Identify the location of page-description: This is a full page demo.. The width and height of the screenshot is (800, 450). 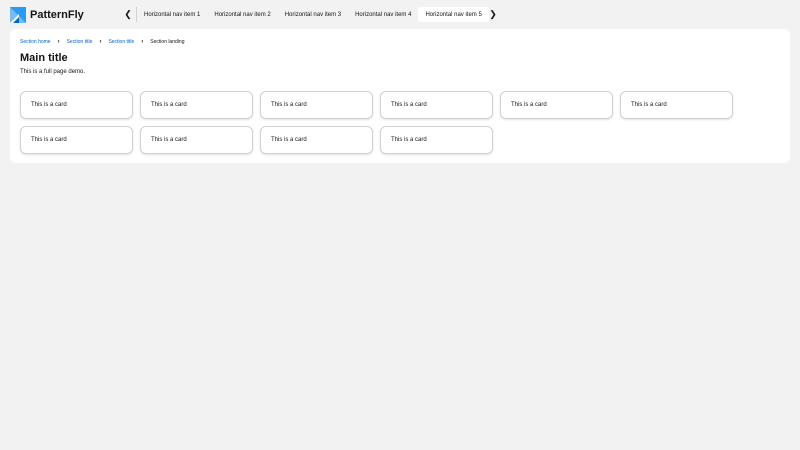
(53, 72).